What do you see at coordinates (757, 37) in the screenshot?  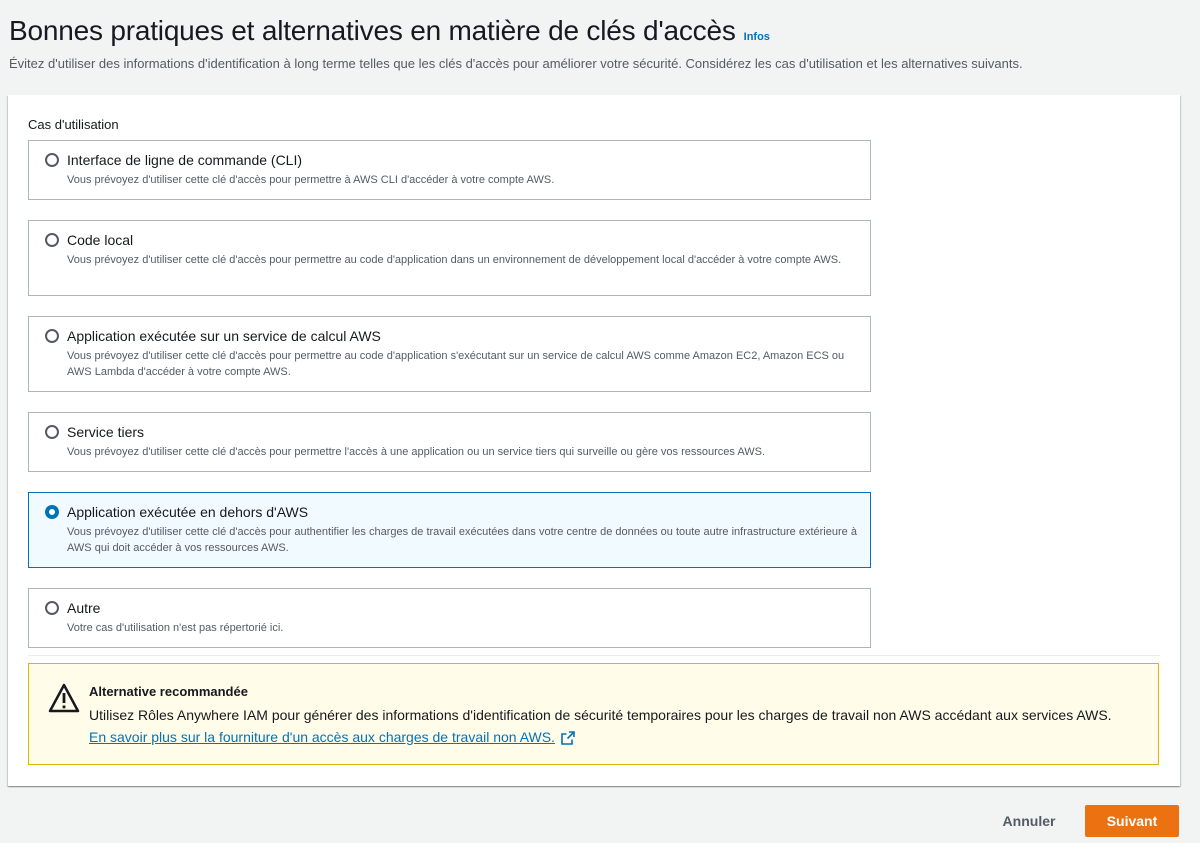 I see `info-link: Infos` at bounding box center [757, 37].